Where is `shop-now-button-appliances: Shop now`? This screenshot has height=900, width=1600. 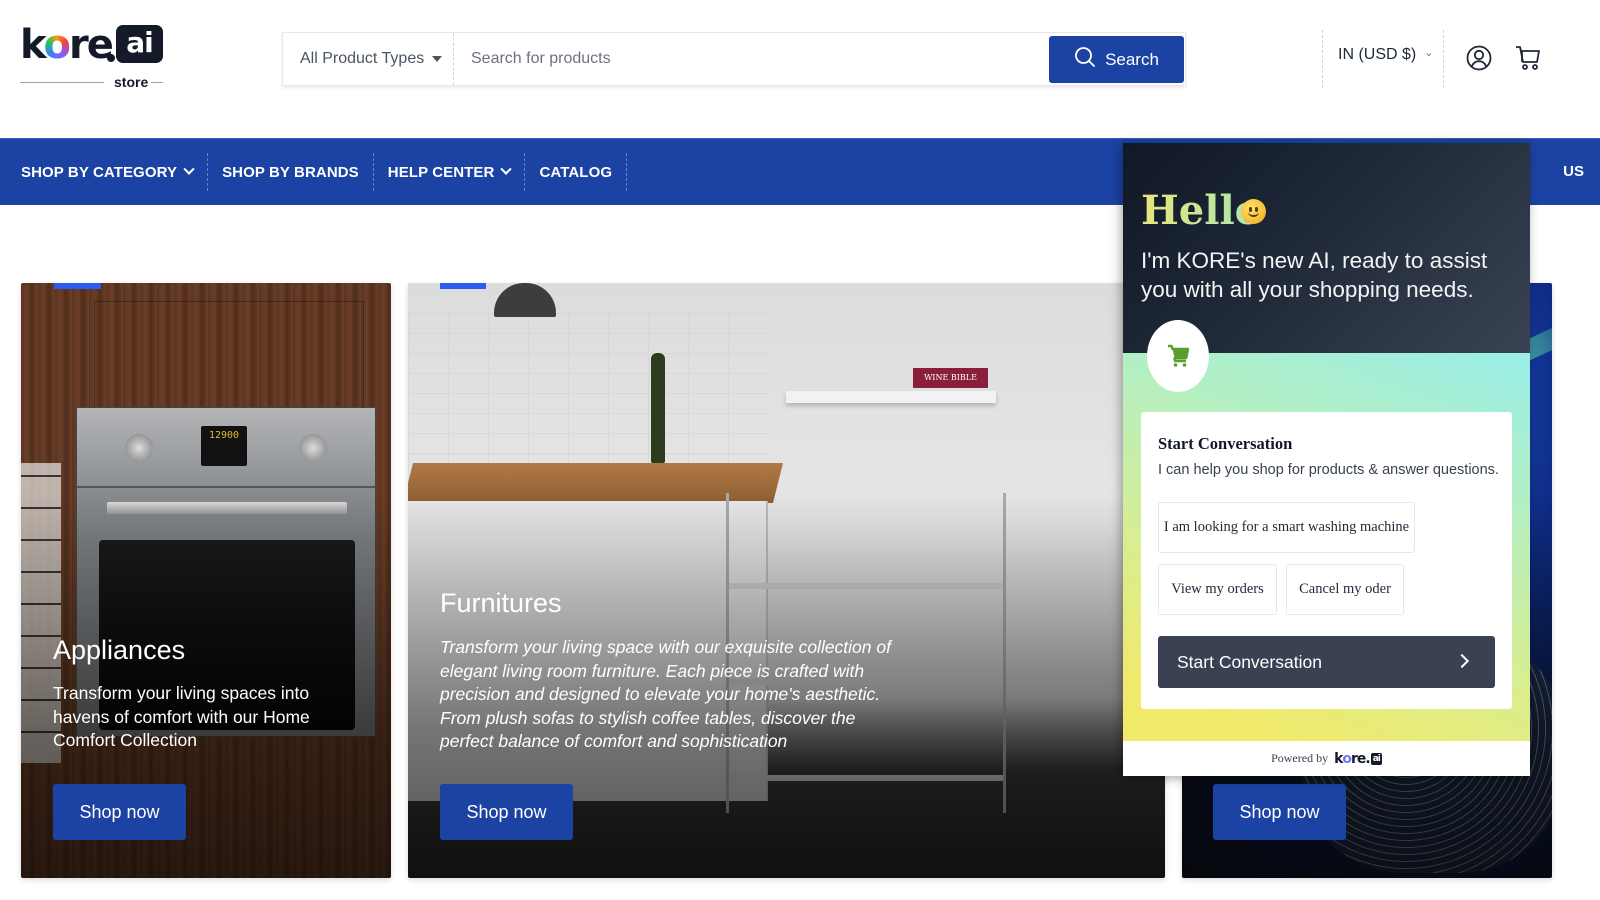
shop-now-button-appliances: Shop now is located at coordinates (119, 812).